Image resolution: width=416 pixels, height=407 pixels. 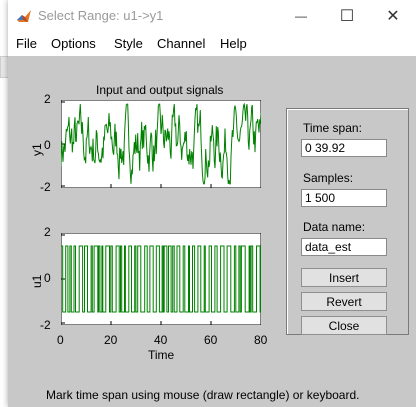 I want to click on u1-tick-0: 0, so click(x=47, y=278).